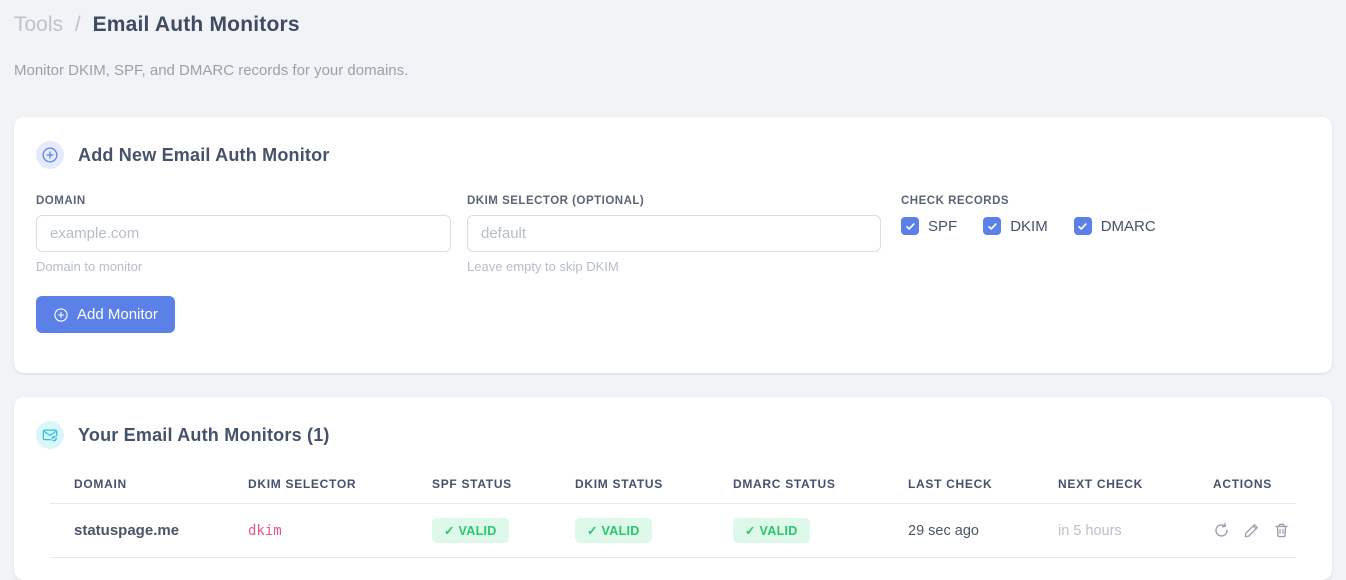  I want to click on column-header-dmarc-status: DMARC STATUS, so click(796, 487).